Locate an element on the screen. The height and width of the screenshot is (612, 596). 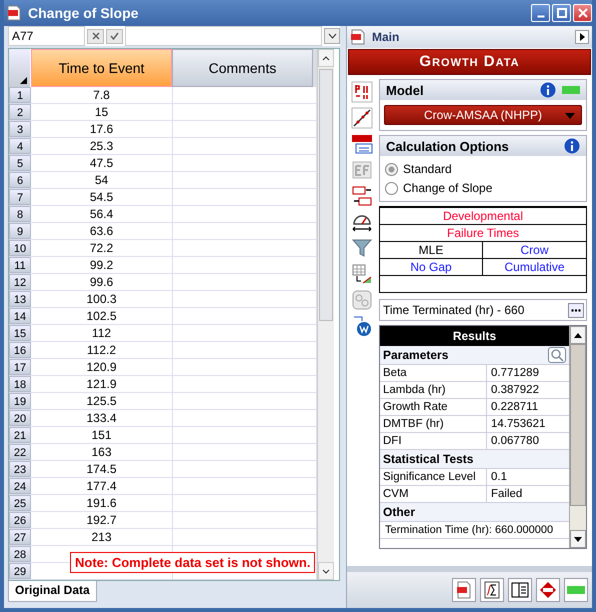
row-header: 12 is located at coordinates (20, 282).